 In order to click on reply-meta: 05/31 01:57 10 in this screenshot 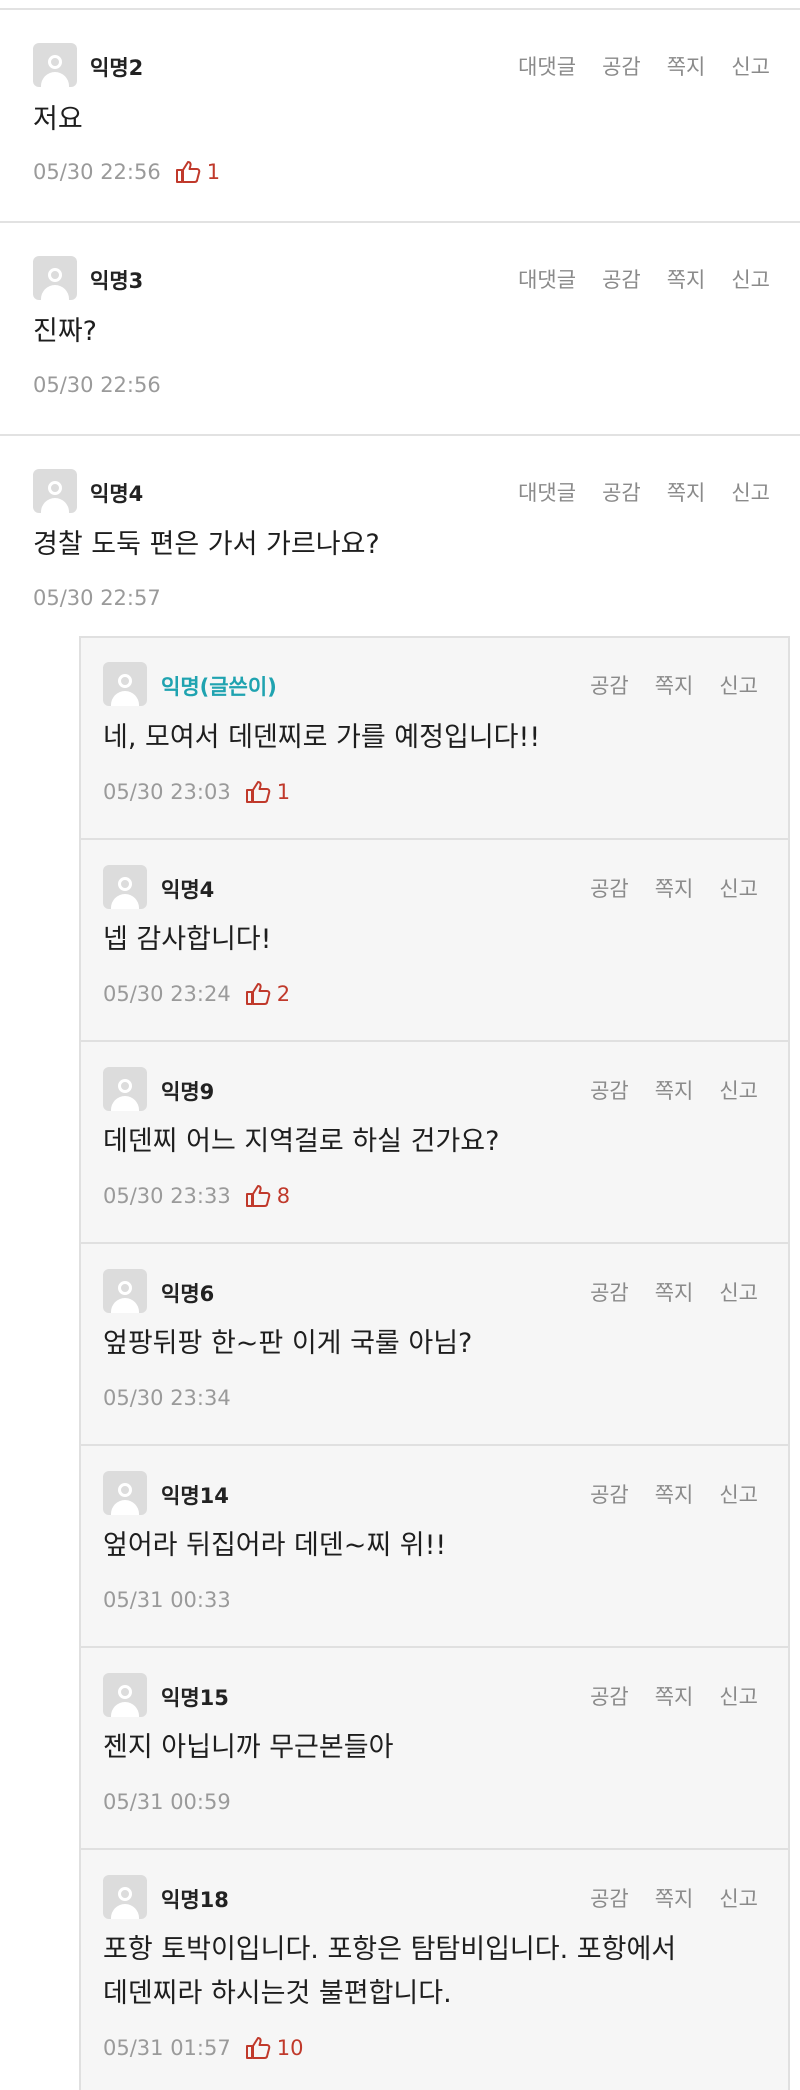, I will do `click(203, 2048)`.